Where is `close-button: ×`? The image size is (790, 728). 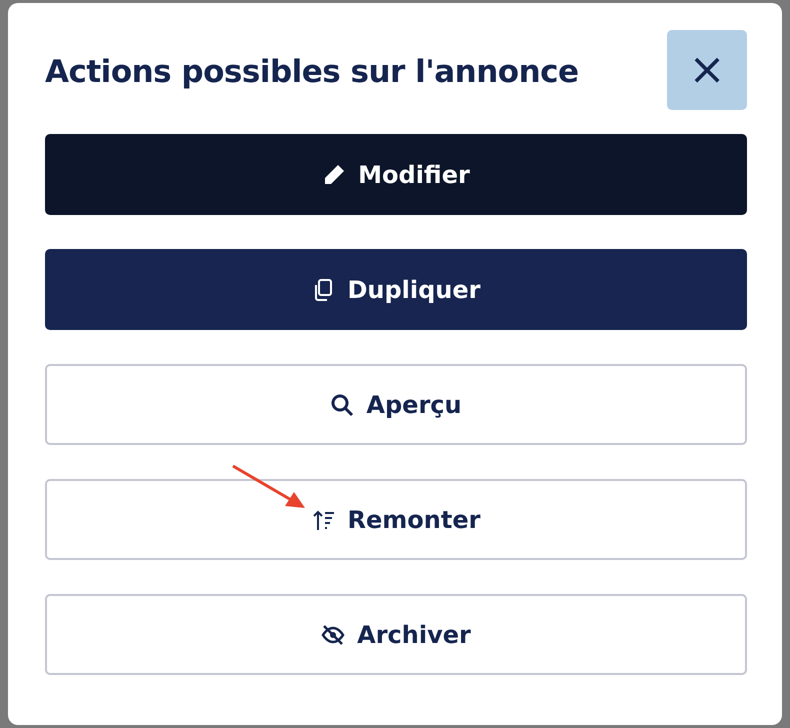 close-button: × is located at coordinates (707, 70).